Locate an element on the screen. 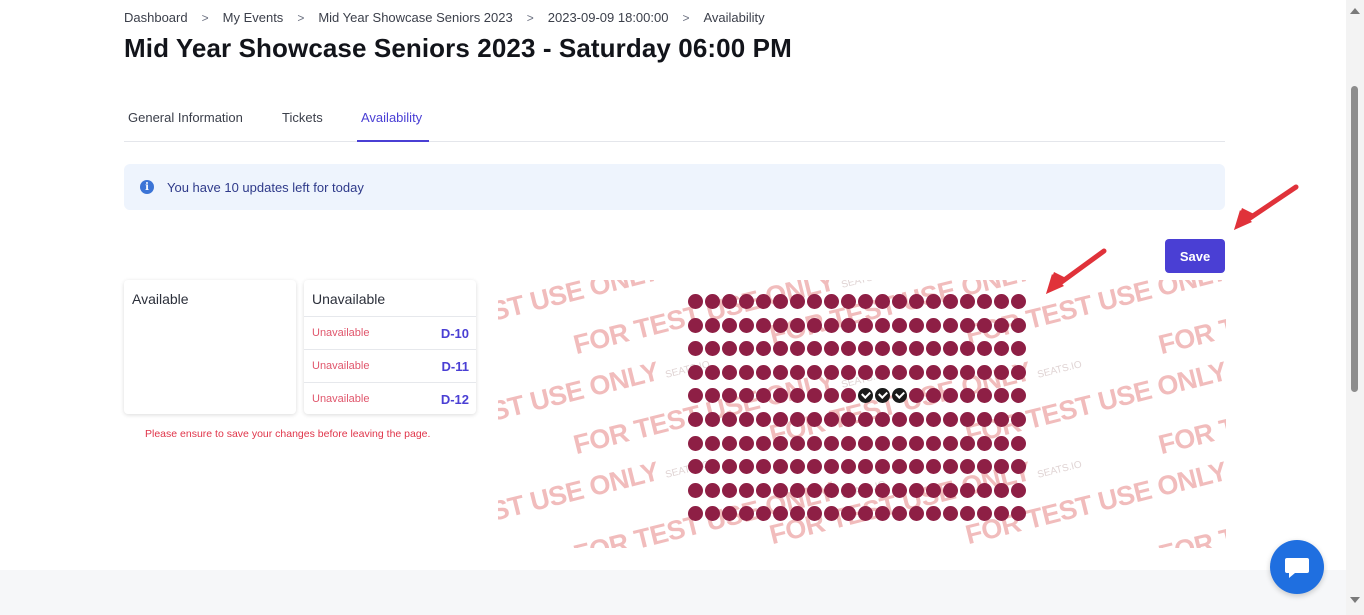  tab-general-information: General Information is located at coordinates (185, 117).